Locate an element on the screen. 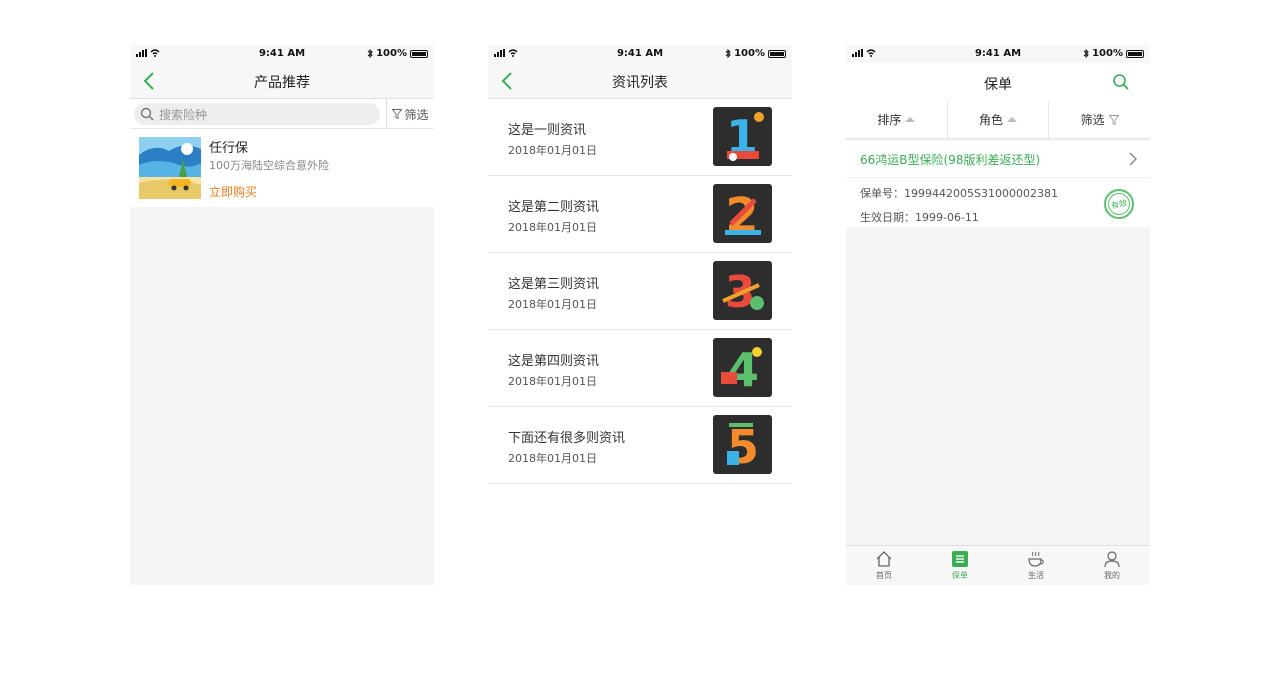 Image resolution: width=1280 pixels, height=677 pixels. search-row: 搜索险种 筛选 is located at coordinates (282, 114).